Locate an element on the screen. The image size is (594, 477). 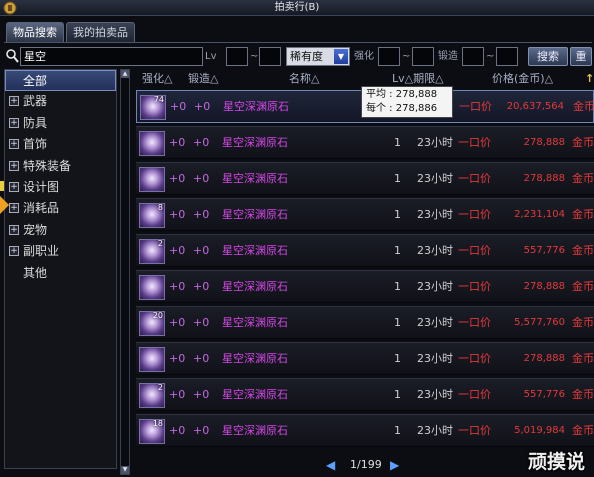
table-row: 18 +0 +0 星空深渊原石 1 23小时 一口价 5,019,984 金币 is located at coordinates (365, 430).